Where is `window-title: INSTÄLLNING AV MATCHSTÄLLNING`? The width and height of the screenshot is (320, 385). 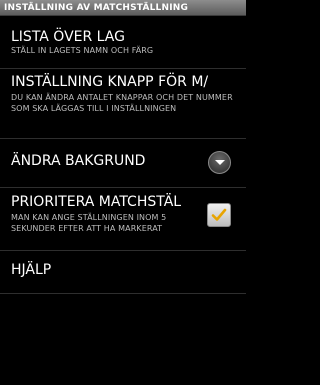 window-title: INSTÄLLNING AV MATCHSTÄLLNING is located at coordinates (96, 8).